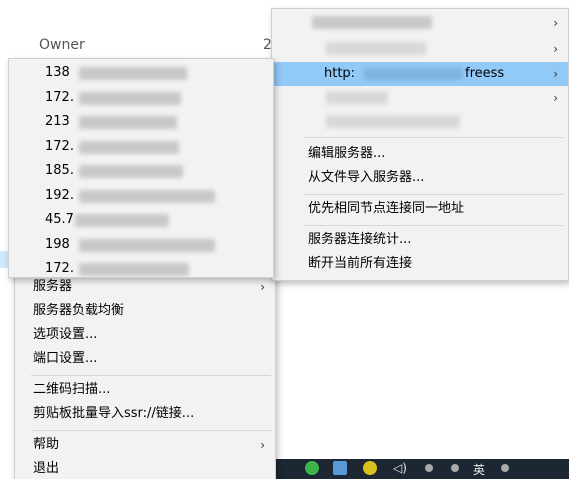 The image size is (569, 479). What do you see at coordinates (340, 468) in the screenshot?
I see `app-tray-icon` at bounding box center [340, 468].